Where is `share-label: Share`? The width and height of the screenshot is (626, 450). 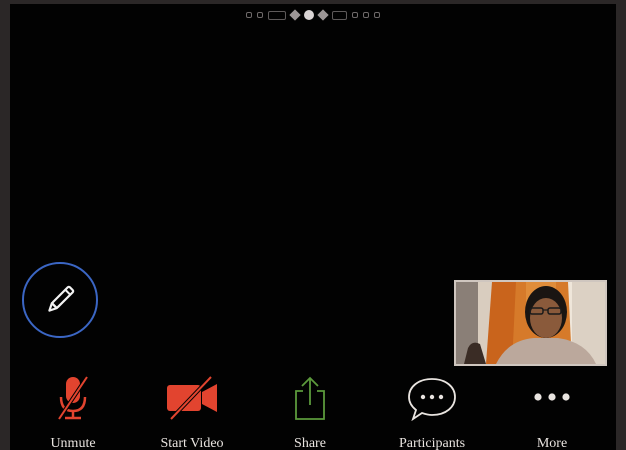
share-label: Share is located at coordinates (310, 443).